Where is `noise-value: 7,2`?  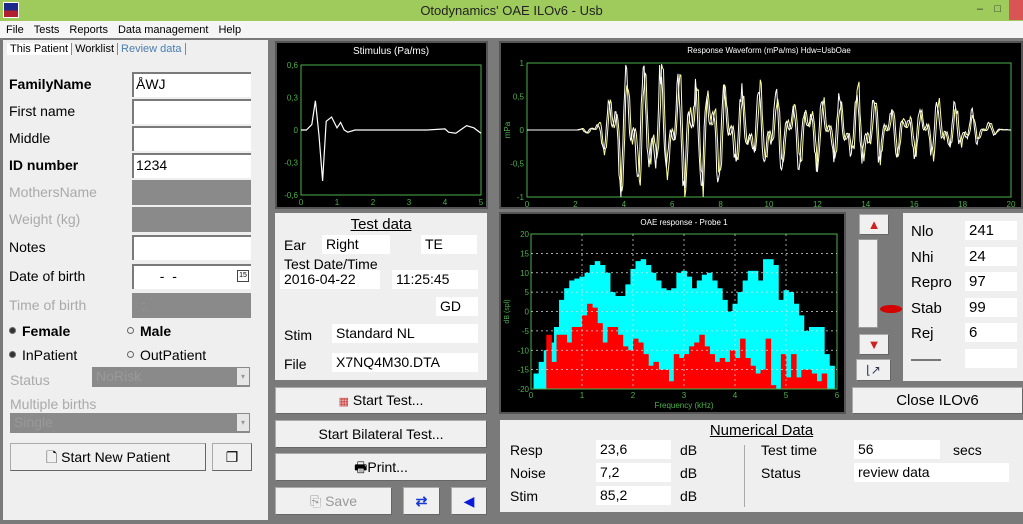 noise-value: 7,2 is located at coordinates (633, 472).